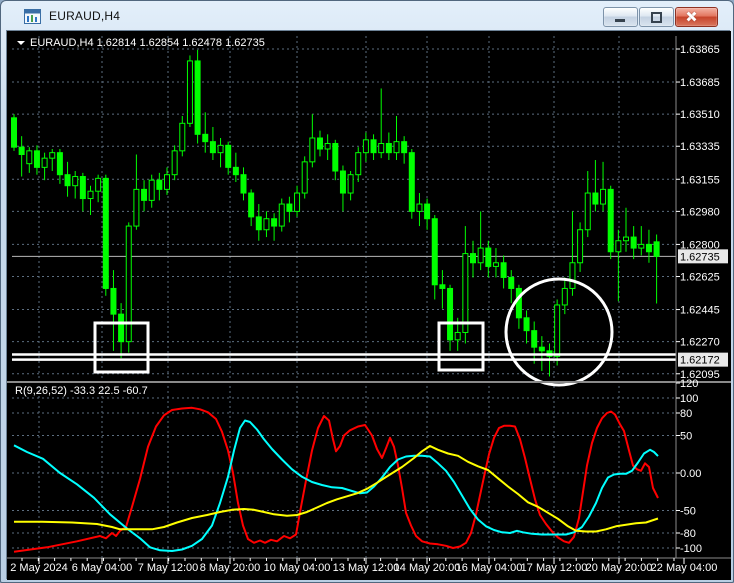 The width and height of the screenshot is (734, 583). What do you see at coordinates (81, 391) in the screenshot?
I see `indicator-label: R(9,26,52) -33.3 22.5 -60.7` at bounding box center [81, 391].